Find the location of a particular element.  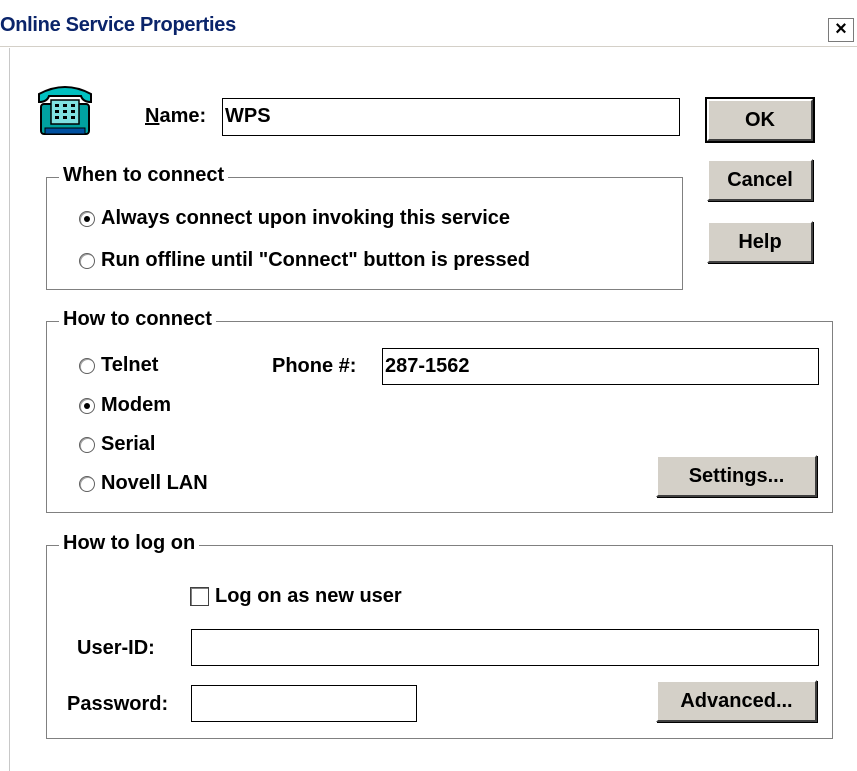

radio-novell-lan: Novell LAN is located at coordinates (143, 483).